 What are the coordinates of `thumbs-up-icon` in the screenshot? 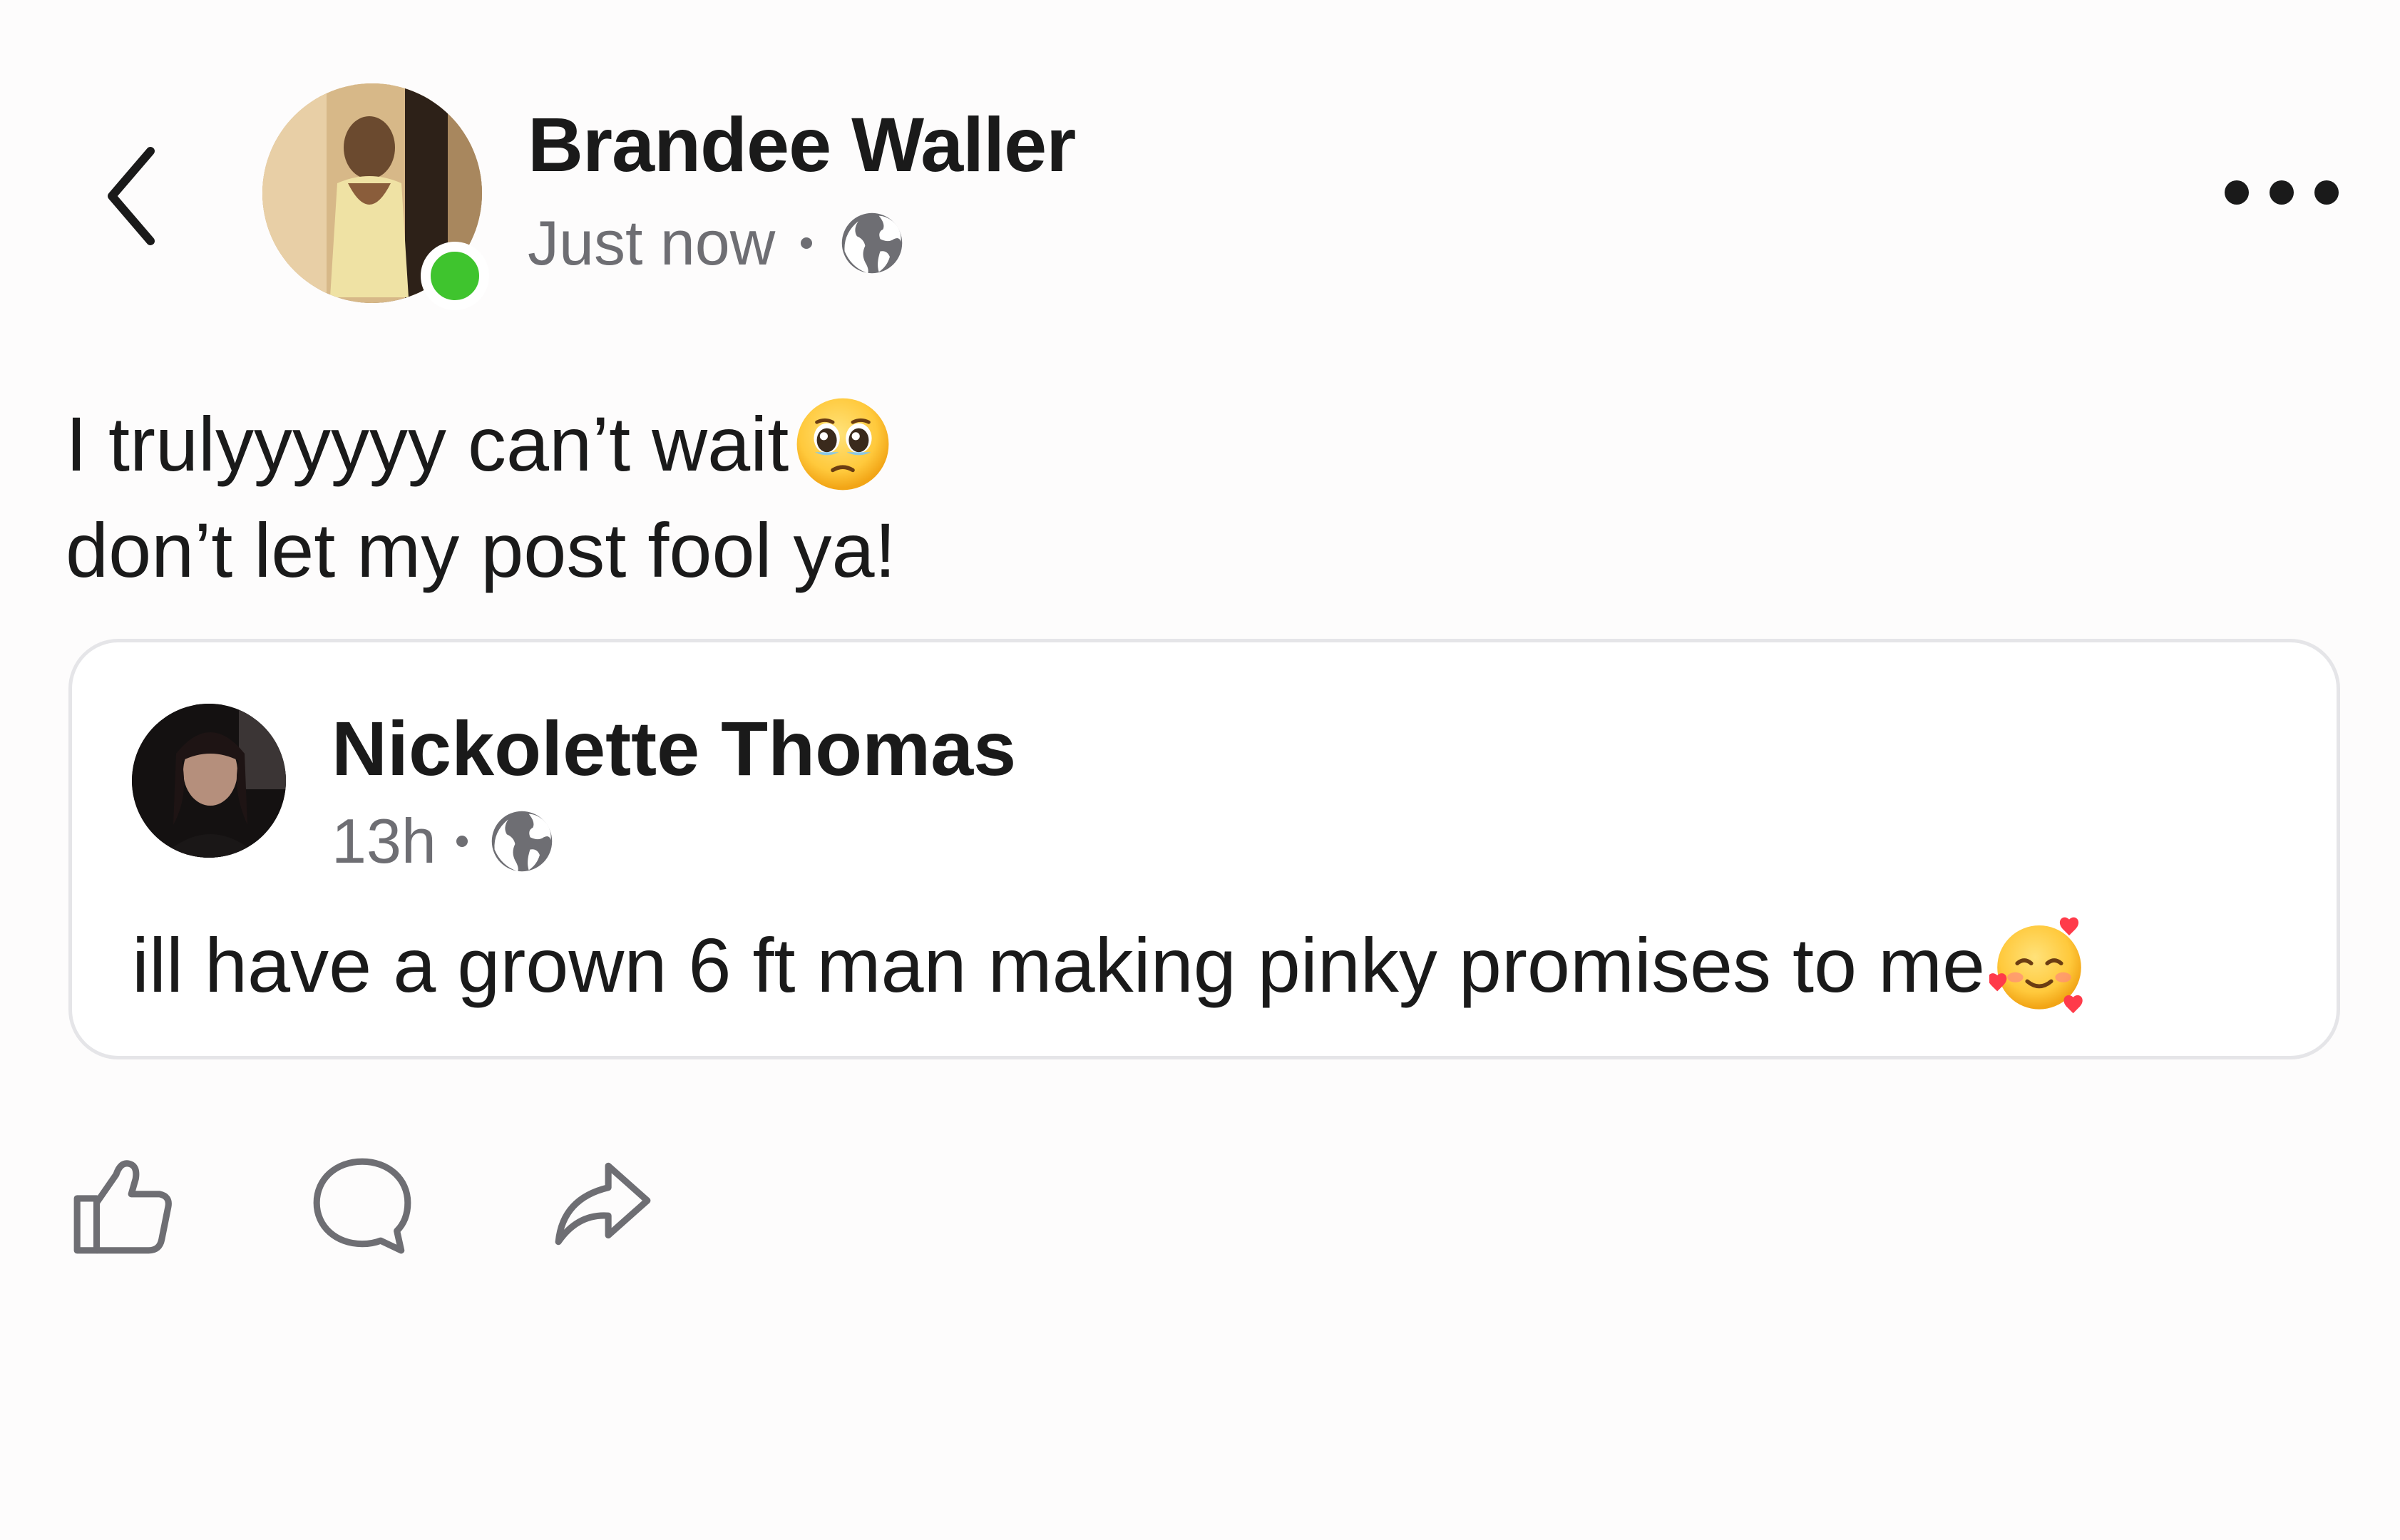 It's located at (122, 1207).